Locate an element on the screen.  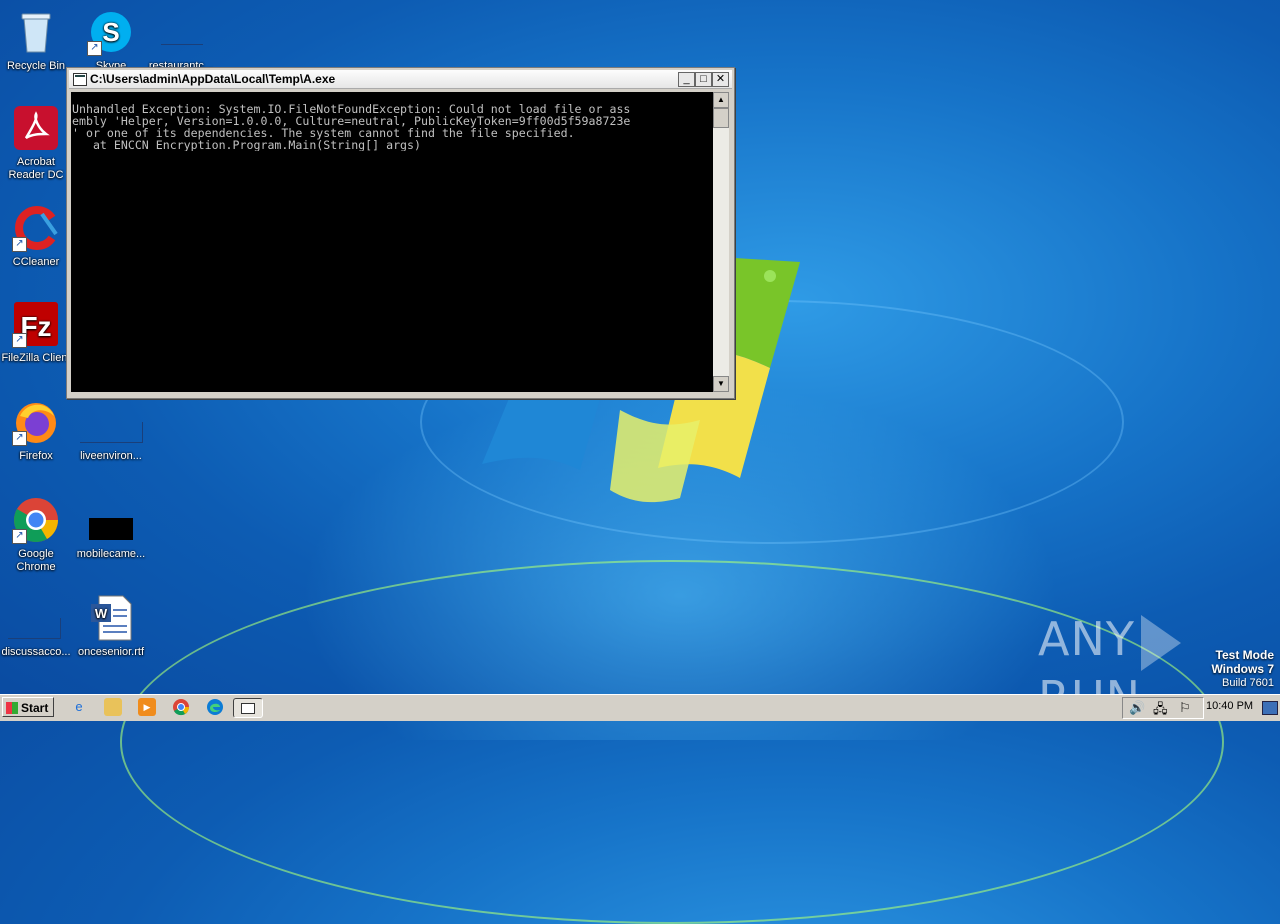
start-label: Start is located at coordinates (35, 708).